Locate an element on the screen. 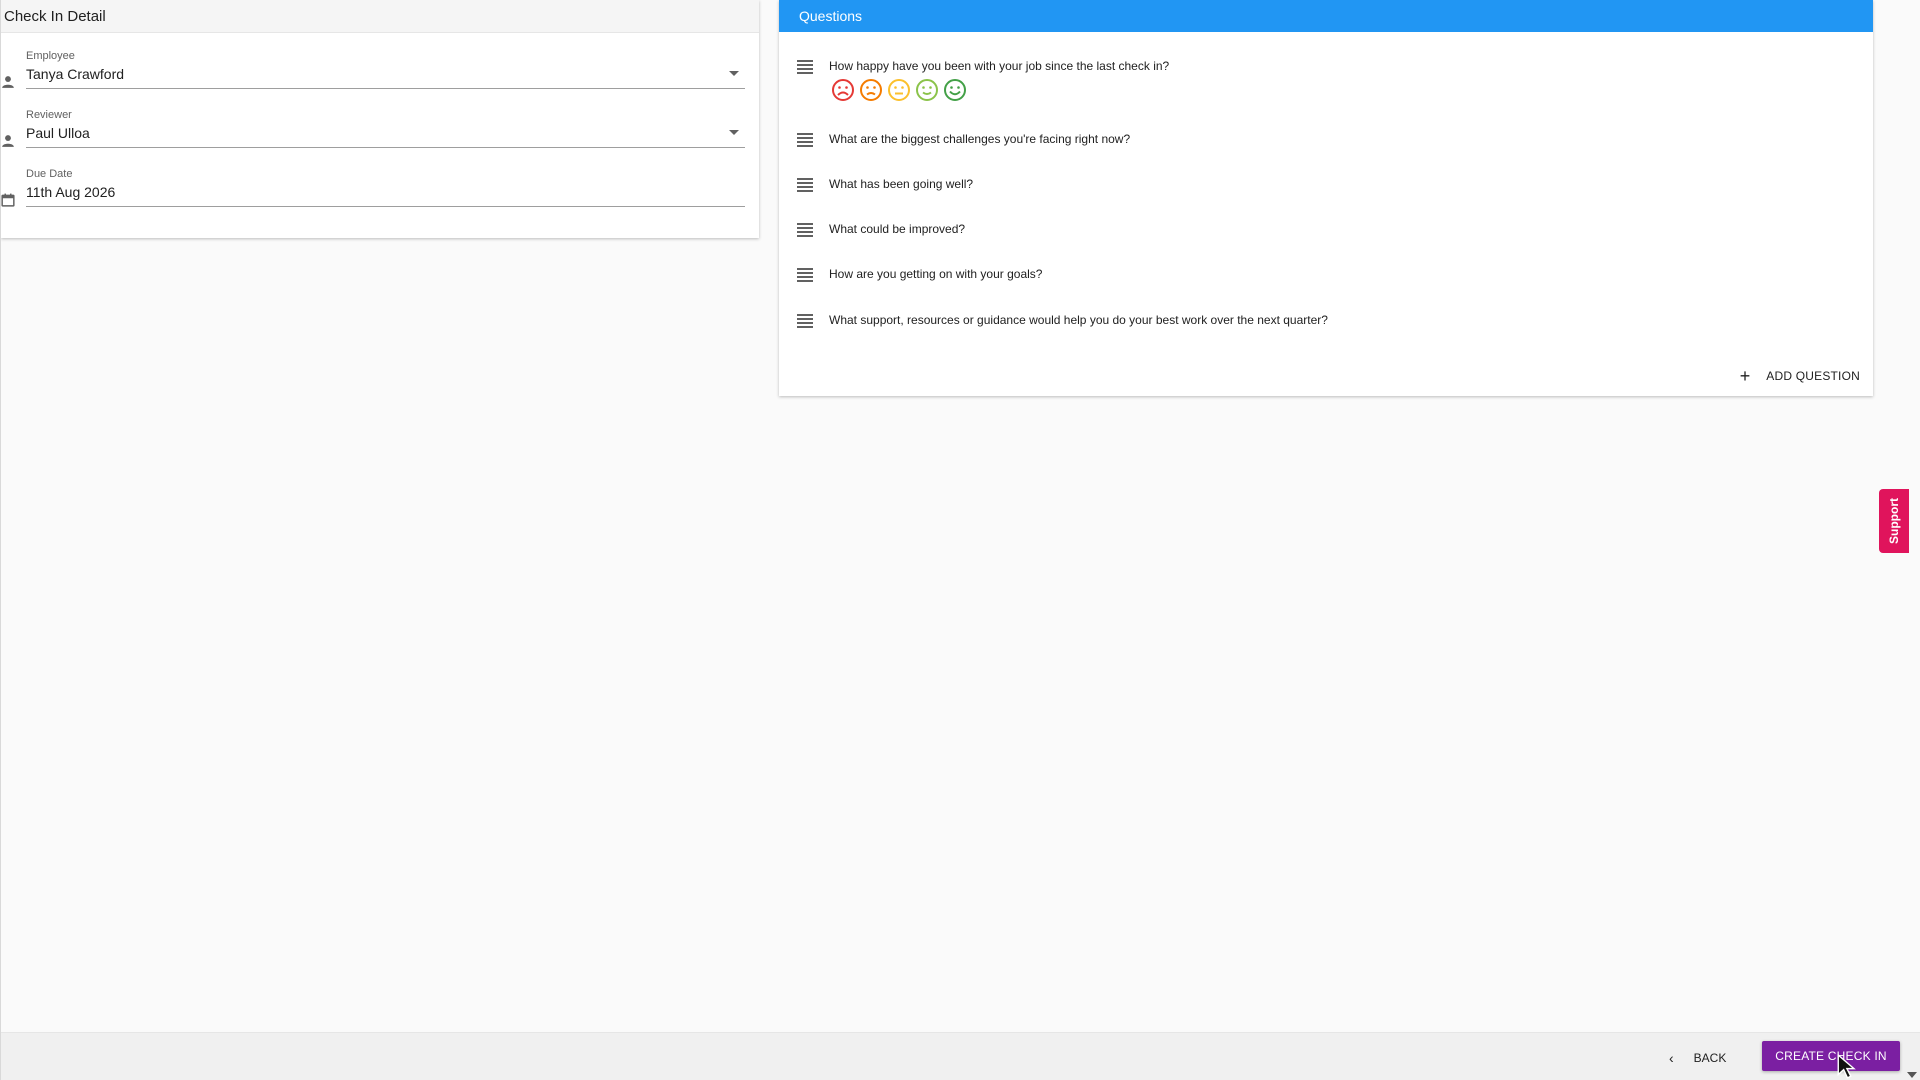  employee-field: Employee Tanya Crawford is located at coordinates (373, 75).